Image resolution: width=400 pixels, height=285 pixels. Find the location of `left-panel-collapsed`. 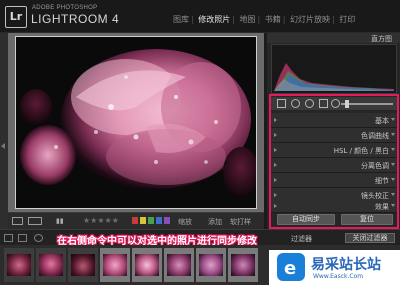

left-panel-collapsed is located at coordinates (4, 131).